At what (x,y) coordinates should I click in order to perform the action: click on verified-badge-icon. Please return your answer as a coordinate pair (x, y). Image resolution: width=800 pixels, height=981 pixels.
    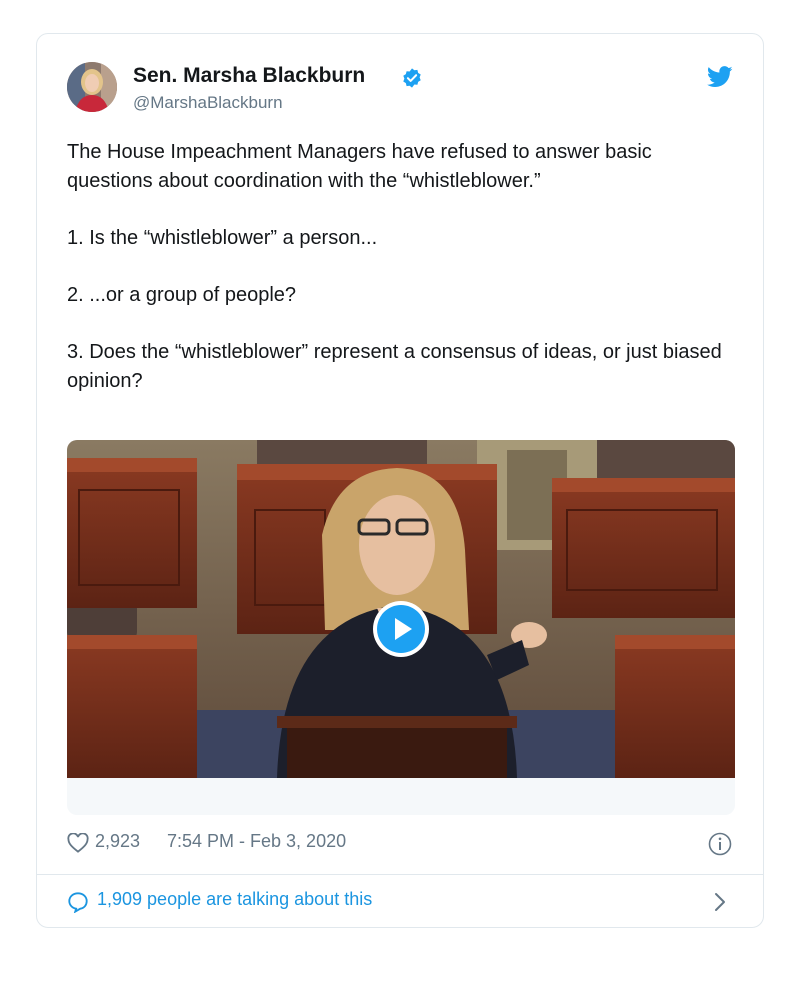
    Looking at the image, I should click on (412, 78).